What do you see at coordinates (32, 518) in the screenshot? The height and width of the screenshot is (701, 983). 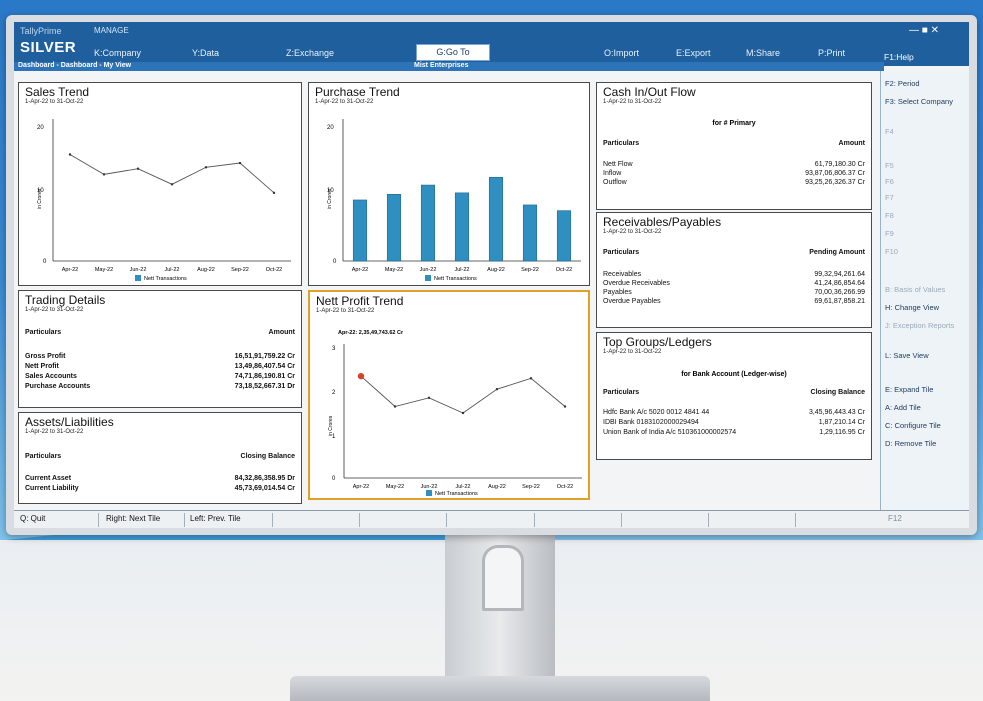 I see `quit-button: Q: Quit` at bounding box center [32, 518].